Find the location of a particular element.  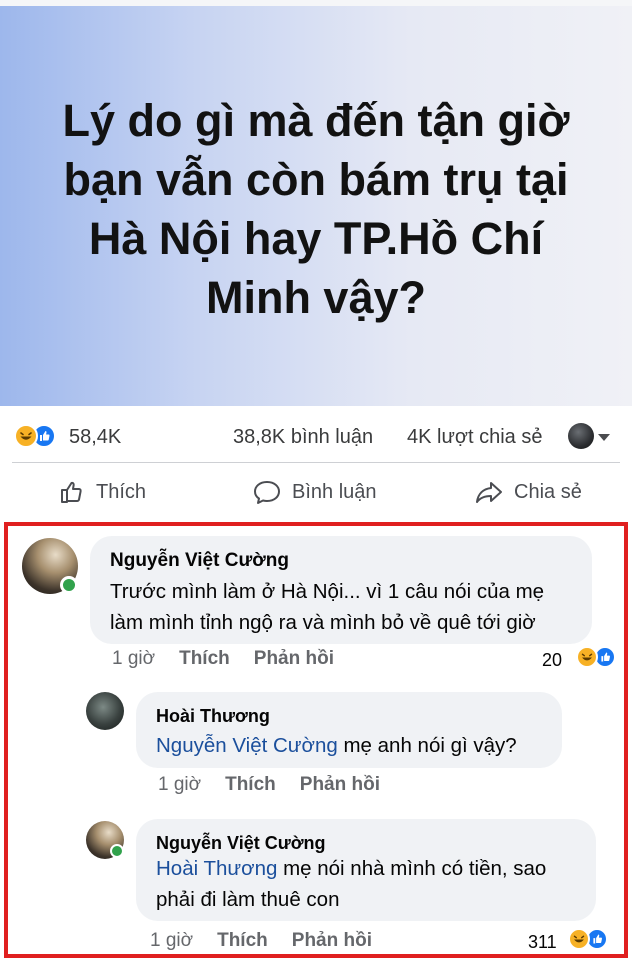

divider is located at coordinates (316, 462).